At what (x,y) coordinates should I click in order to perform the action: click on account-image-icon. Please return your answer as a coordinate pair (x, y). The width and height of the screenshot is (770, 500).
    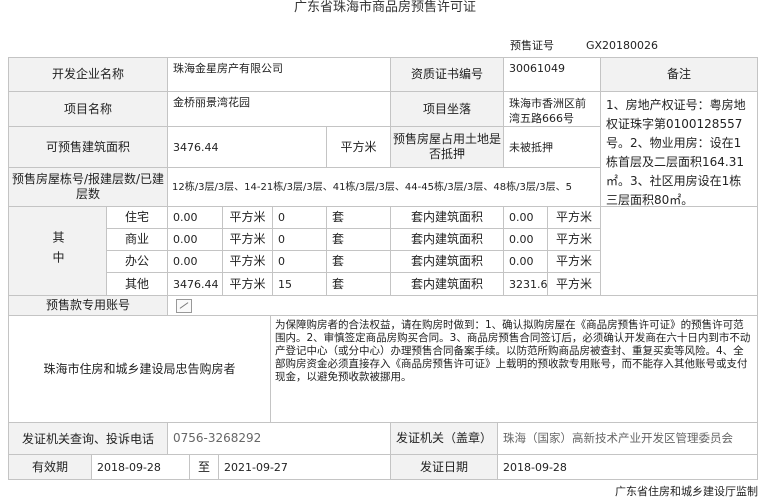
    Looking at the image, I should click on (184, 305).